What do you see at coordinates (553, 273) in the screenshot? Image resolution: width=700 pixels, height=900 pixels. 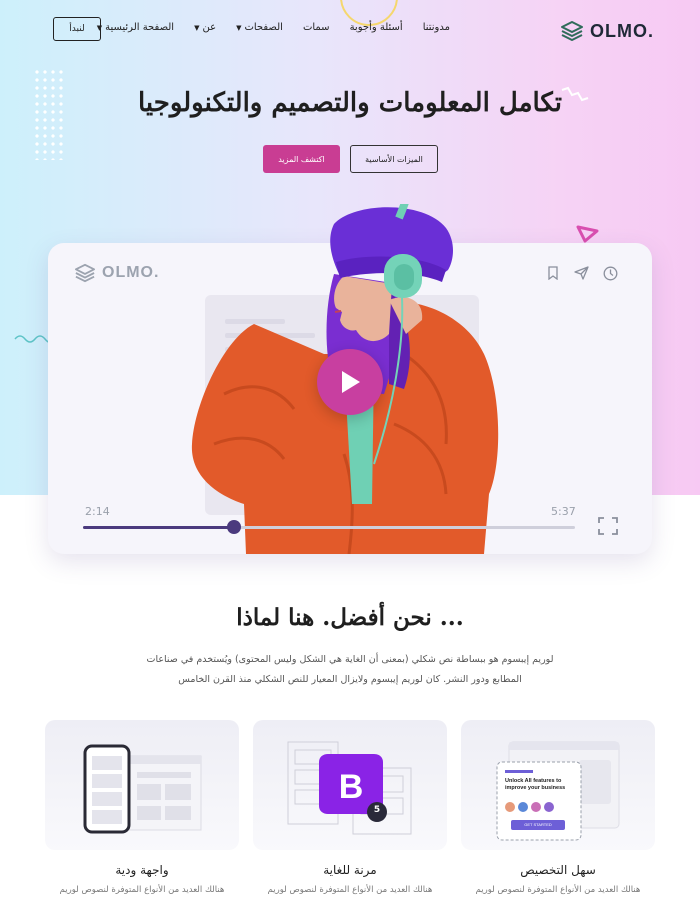 I see `bookmark-icon` at bounding box center [553, 273].